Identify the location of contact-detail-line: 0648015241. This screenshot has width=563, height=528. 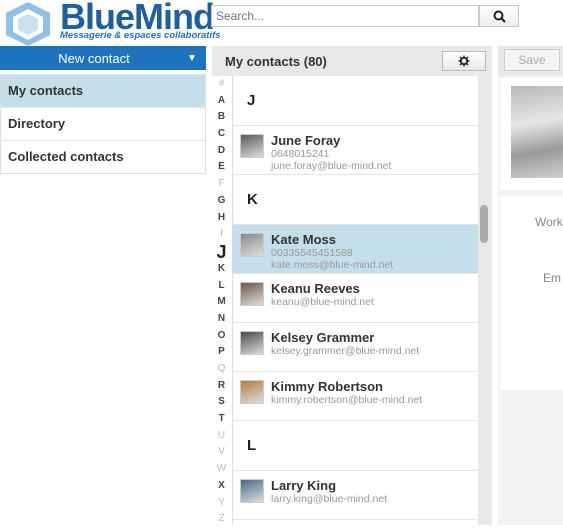
(300, 154).